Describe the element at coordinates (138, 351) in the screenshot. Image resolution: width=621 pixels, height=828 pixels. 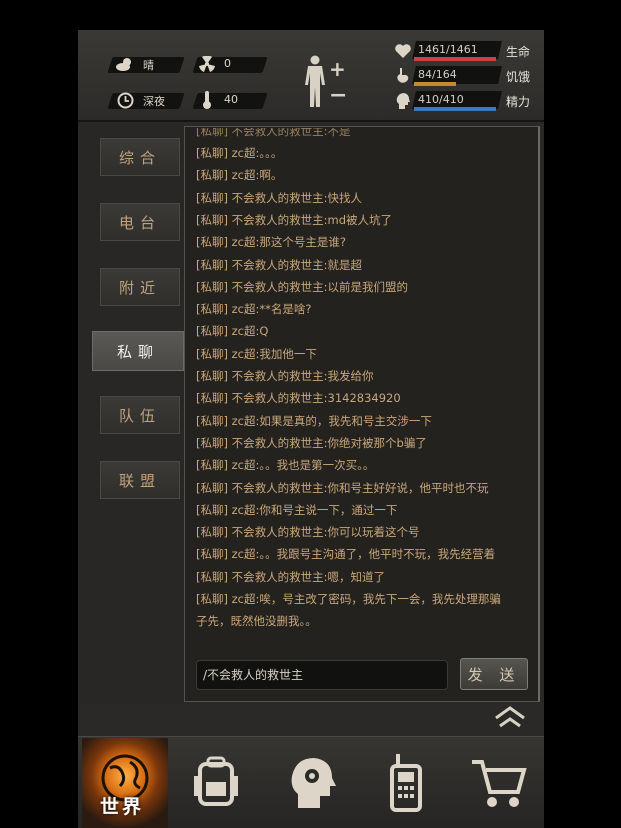
I see `tab-private-chat: 私聊` at that location.